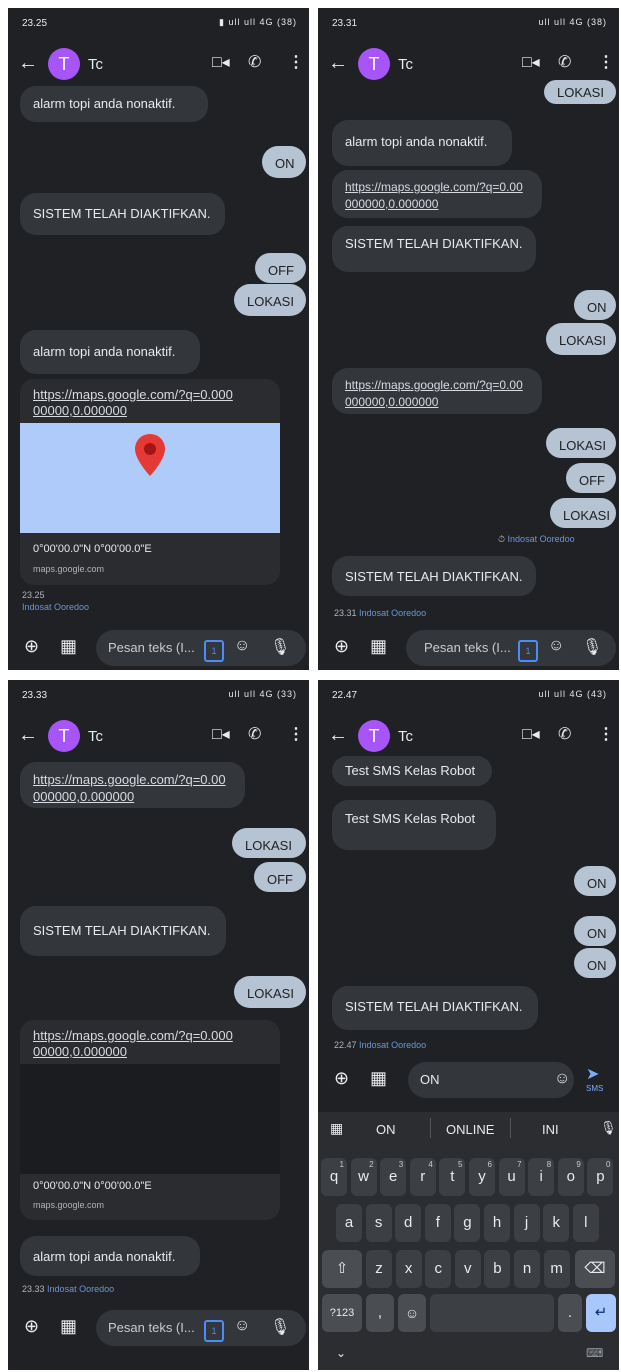  Describe the element at coordinates (526, 1223) in the screenshot. I see `key-j: j` at that location.